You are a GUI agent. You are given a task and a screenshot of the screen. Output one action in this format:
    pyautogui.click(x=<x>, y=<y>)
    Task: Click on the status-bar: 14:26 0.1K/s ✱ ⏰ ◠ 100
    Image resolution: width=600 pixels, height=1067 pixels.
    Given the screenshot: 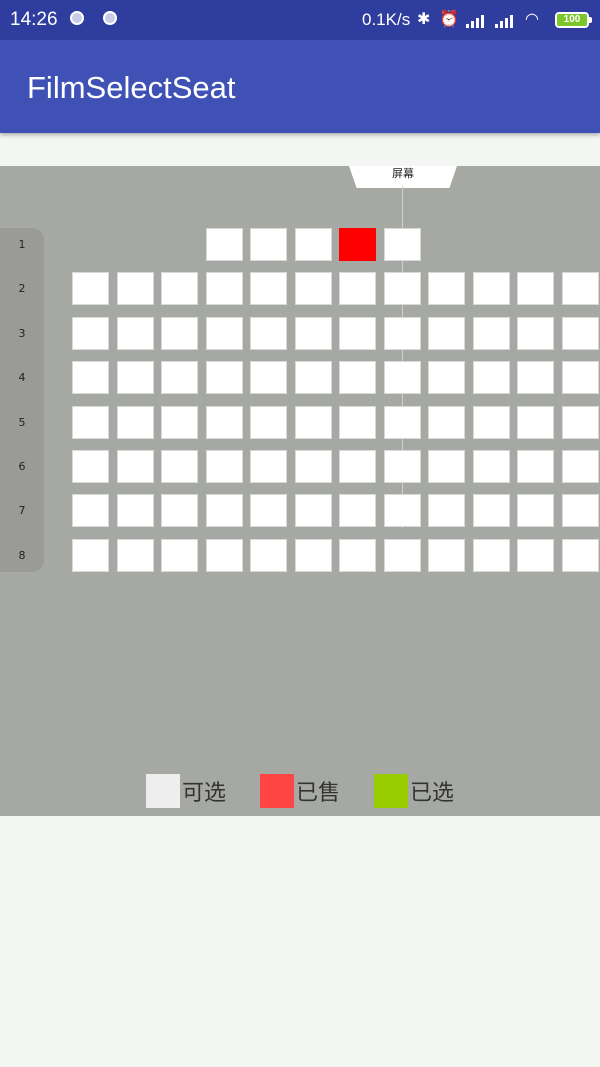 What is the action you would take?
    pyautogui.click(x=300, y=20)
    